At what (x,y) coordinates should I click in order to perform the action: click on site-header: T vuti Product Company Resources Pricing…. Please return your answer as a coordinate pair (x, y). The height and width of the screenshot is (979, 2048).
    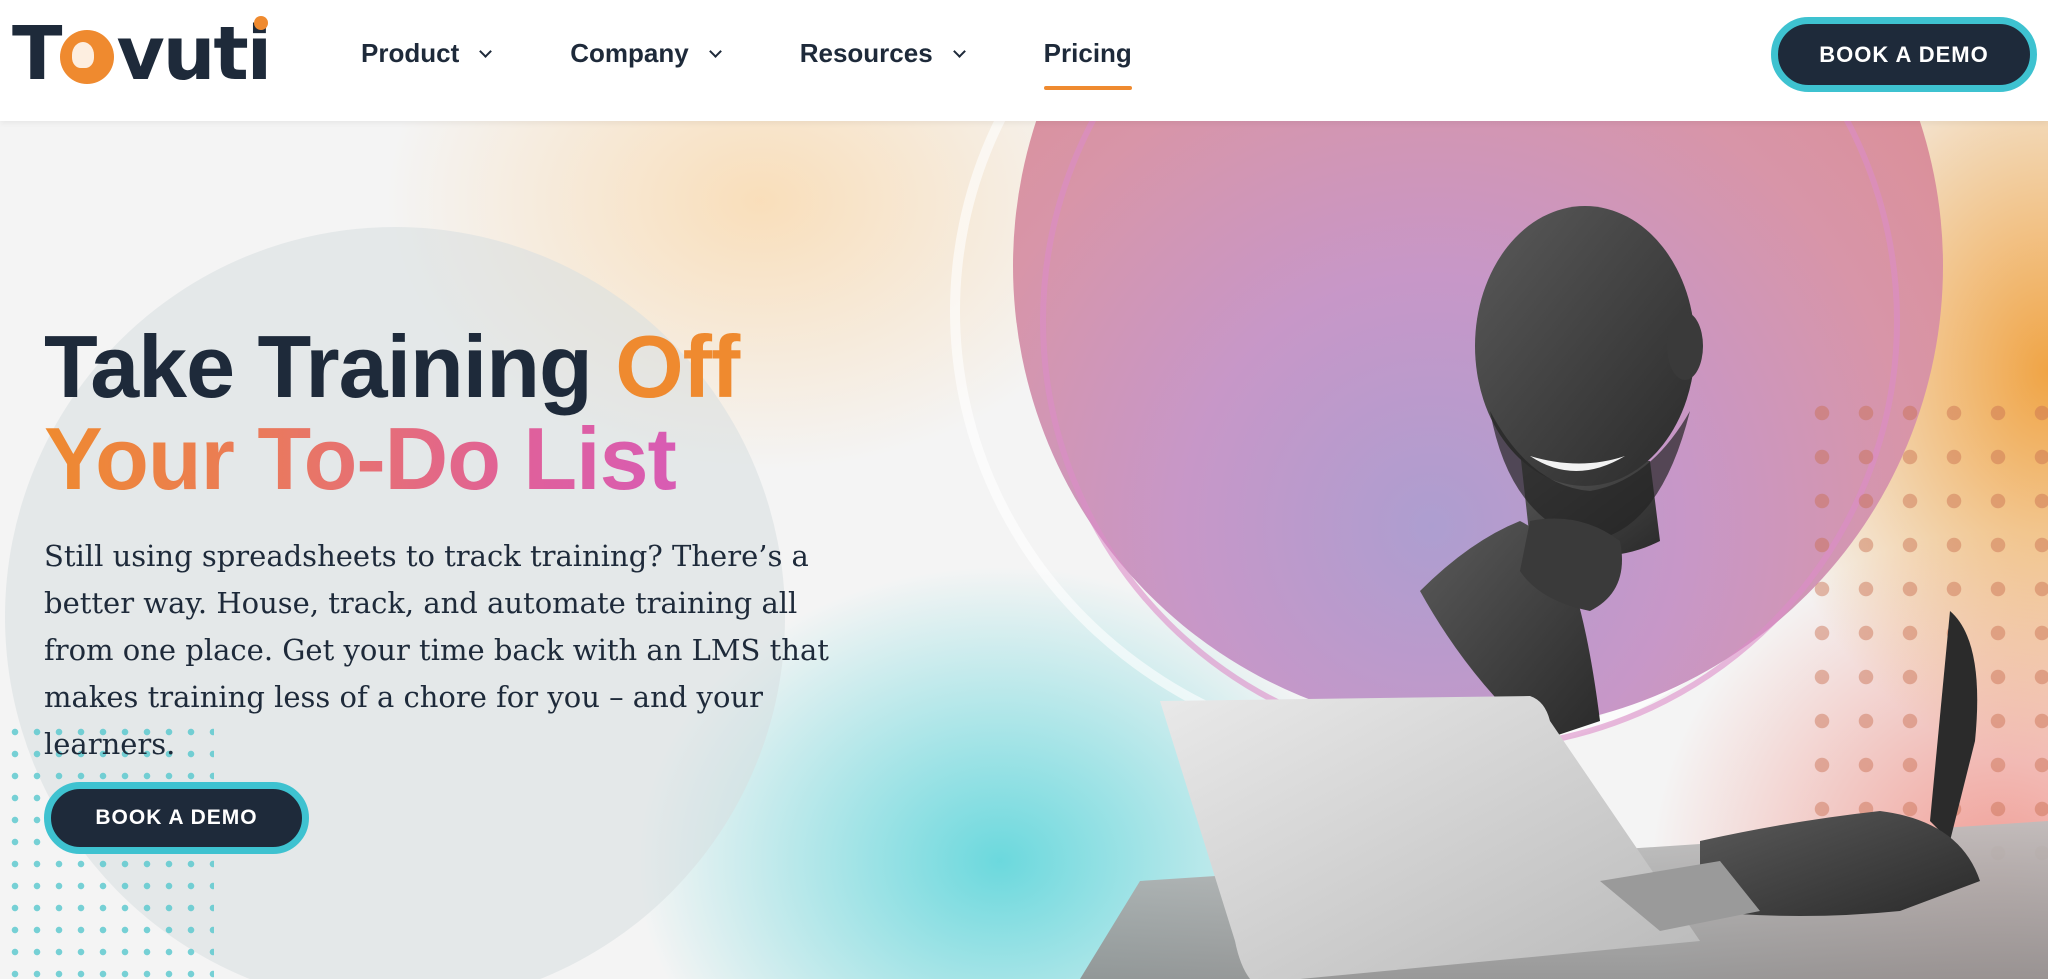
    Looking at the image, I should click on (1024, 60).